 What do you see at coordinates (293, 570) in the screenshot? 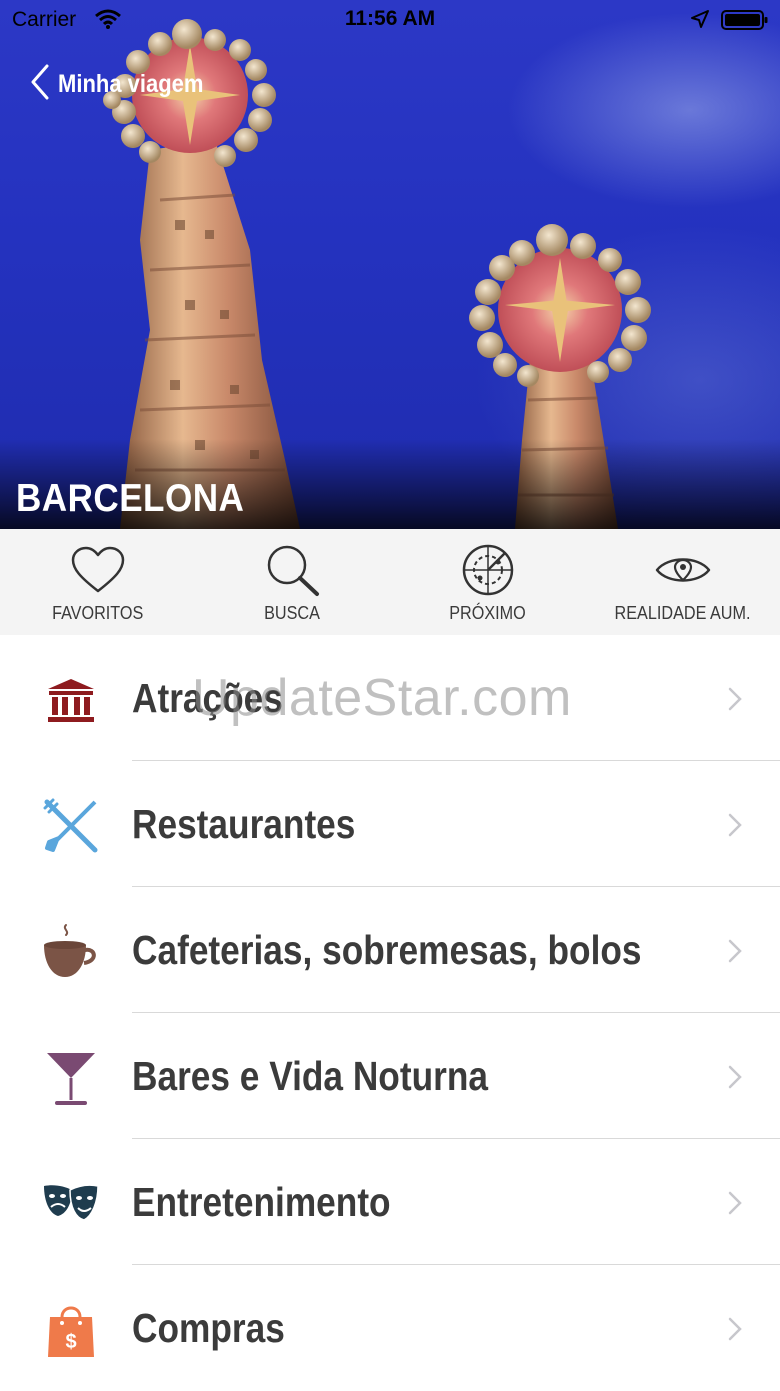
I see `search-icon` at bounding box center [293, 570].